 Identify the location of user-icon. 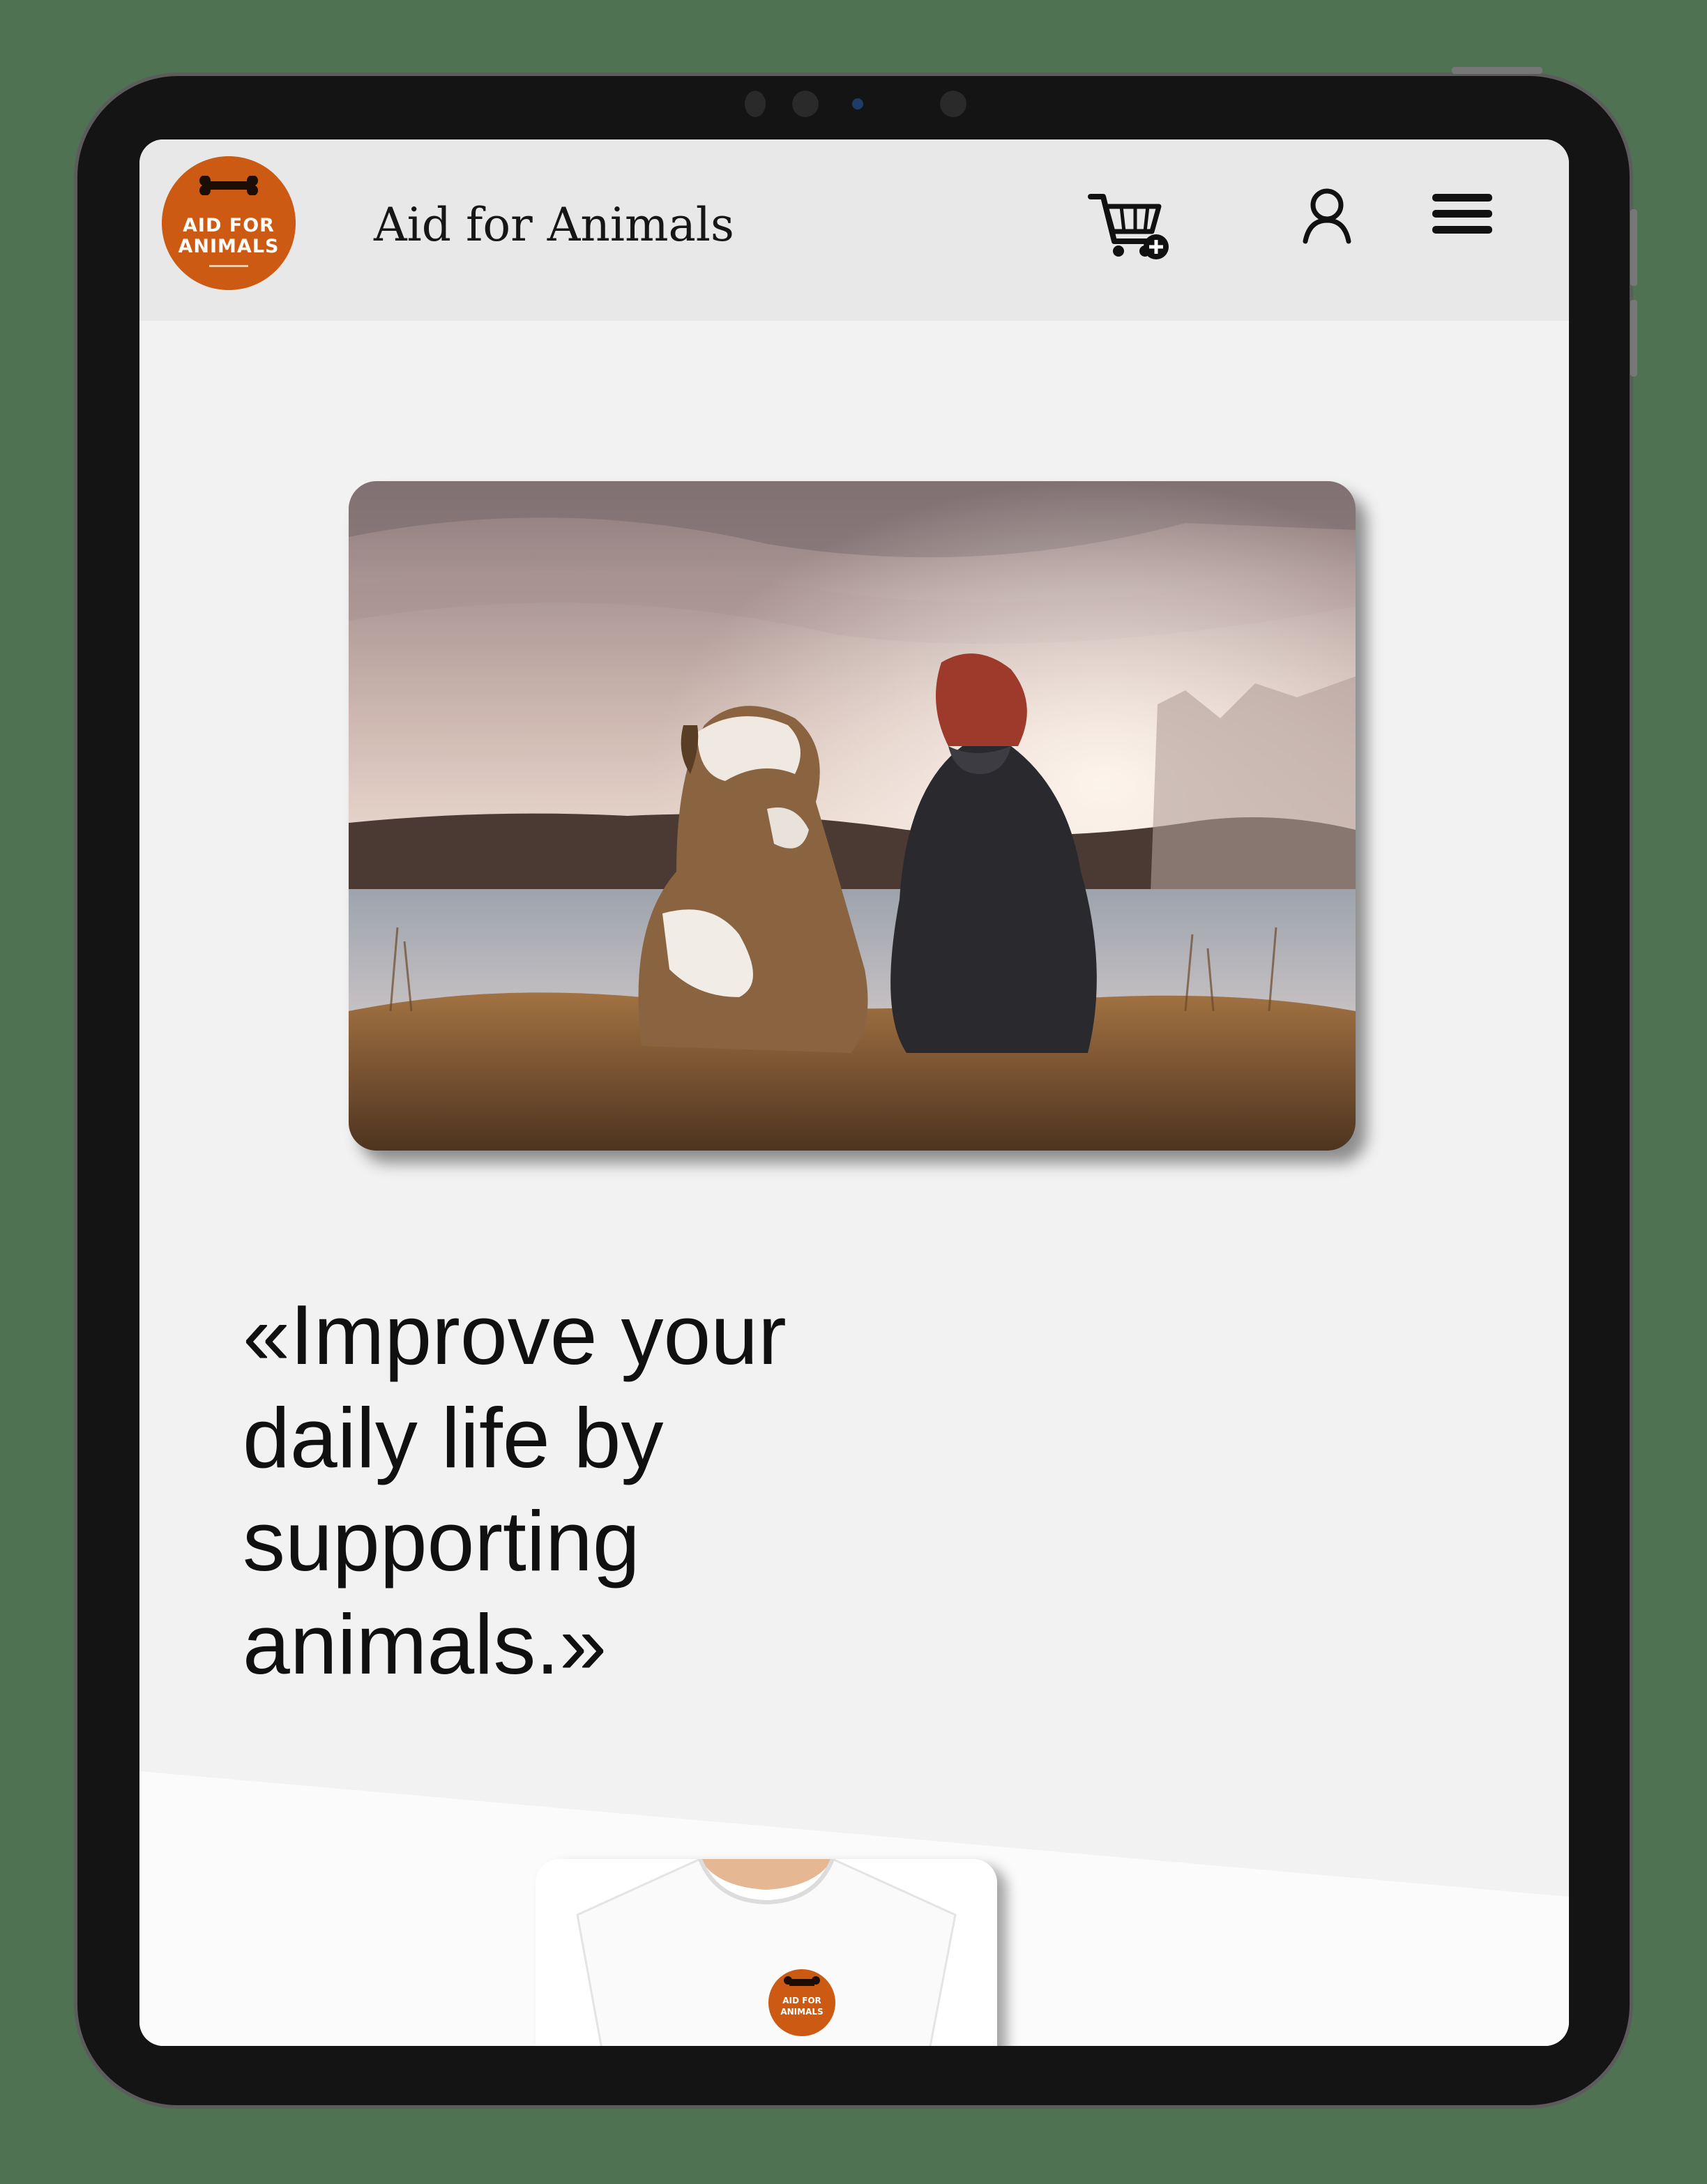
(1327, 216).